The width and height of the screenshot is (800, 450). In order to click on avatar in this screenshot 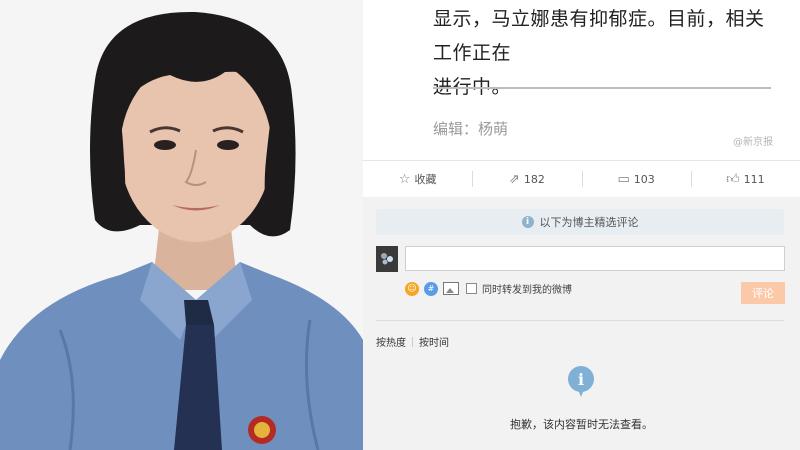, I will do `click(387, 259)`.